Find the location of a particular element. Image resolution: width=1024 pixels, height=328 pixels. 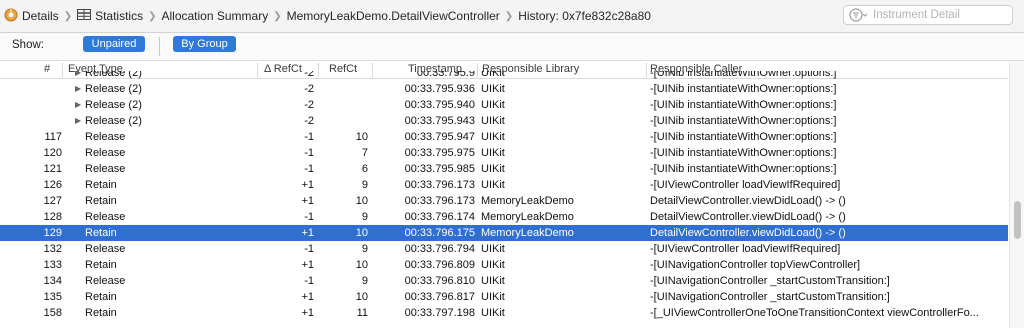

timestamp-cell: 00:33.795.985 is located at coordinates (439, 169).